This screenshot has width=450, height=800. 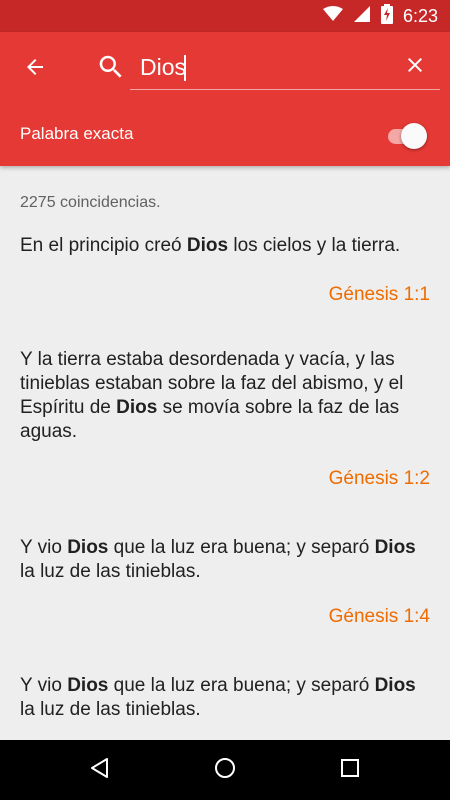 I want to click on exact-word-toggle, so click(x=407, y=136).